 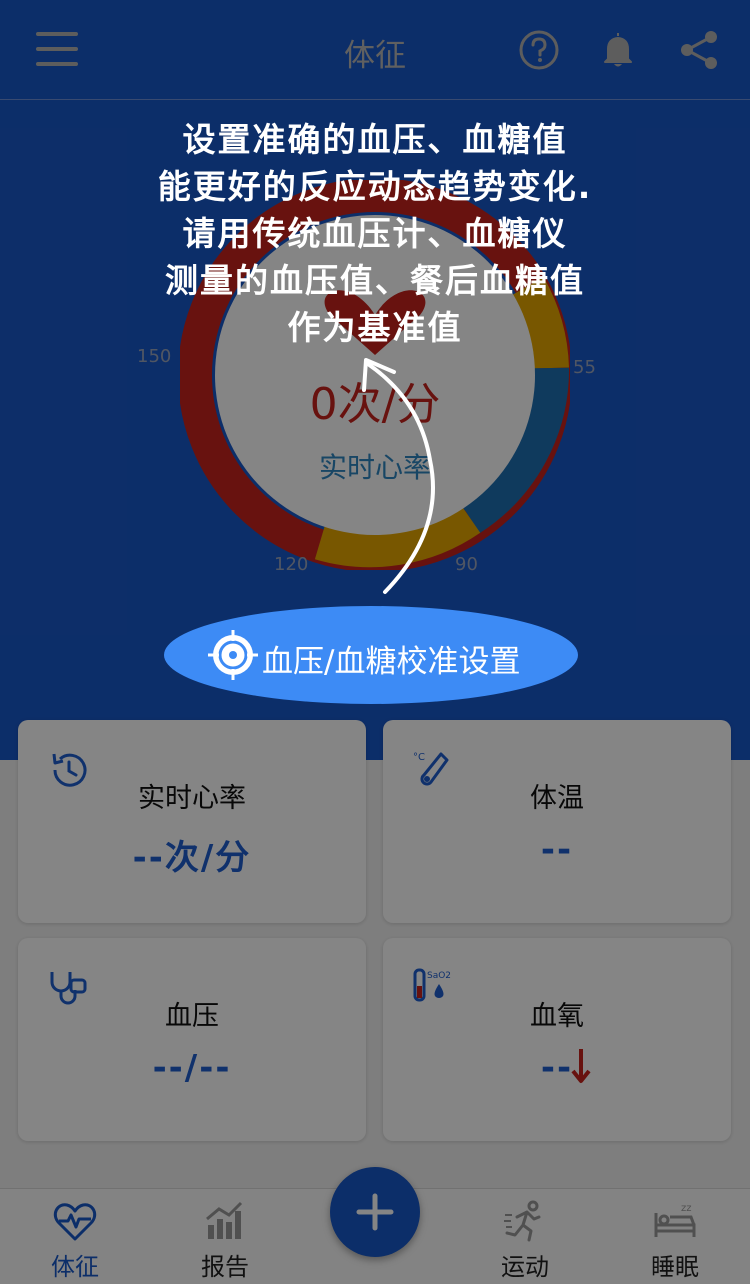 What do you see at coordinates (233, 655) in the screenshot?
I see `target-icon` at bounding box center [233, 655].